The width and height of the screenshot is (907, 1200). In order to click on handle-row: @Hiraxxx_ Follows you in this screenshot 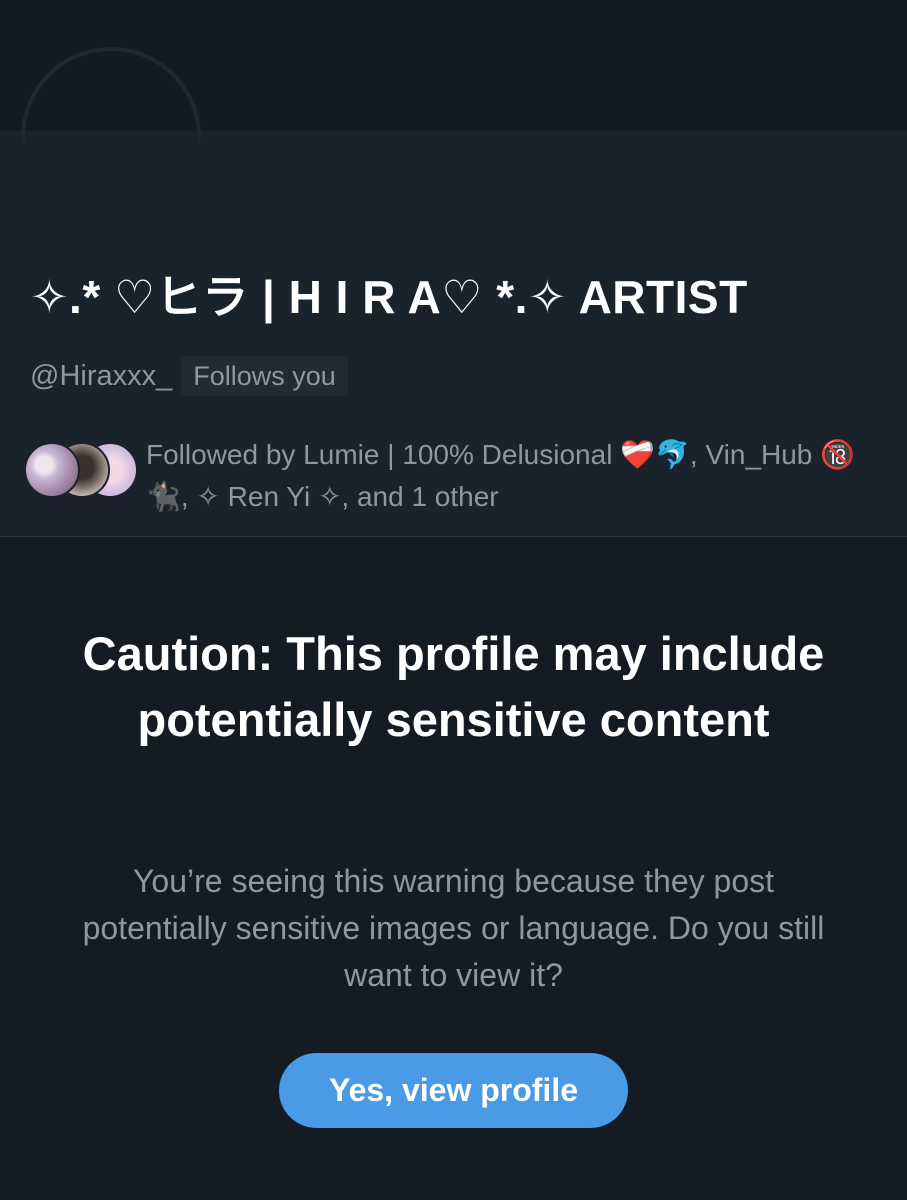, I will do `click(189, 376)`.